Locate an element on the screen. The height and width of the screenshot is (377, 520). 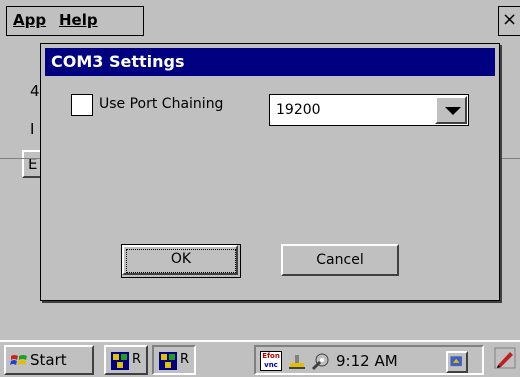
baud-rate-select: 19200 is located at coordinates (369, 110).